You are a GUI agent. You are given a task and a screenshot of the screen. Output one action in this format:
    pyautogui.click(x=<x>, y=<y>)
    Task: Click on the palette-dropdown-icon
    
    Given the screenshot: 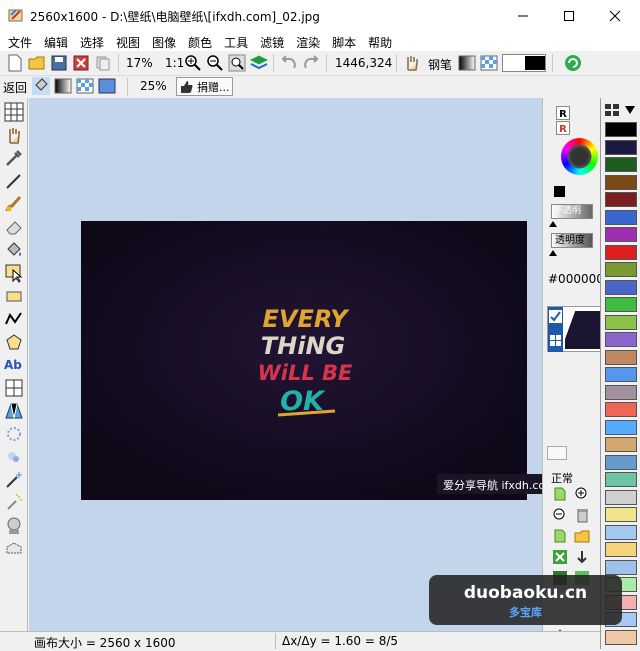 What is the action you would take?
    pyautogui.click(x=630, y=110)
    